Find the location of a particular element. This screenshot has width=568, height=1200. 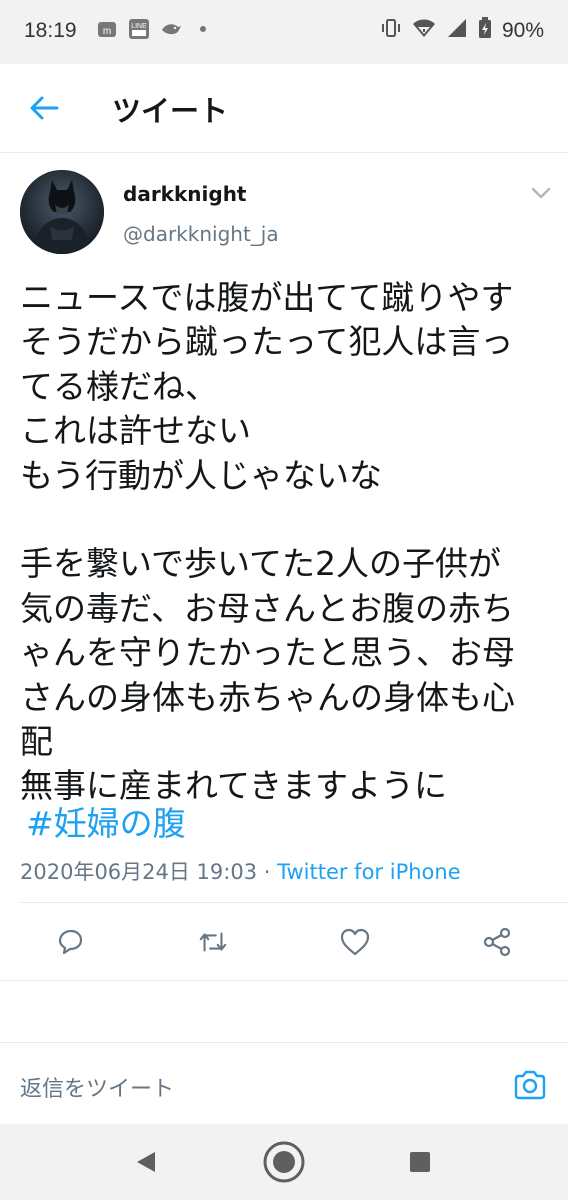

nav-home-button is located at coordinates (284, 1162).